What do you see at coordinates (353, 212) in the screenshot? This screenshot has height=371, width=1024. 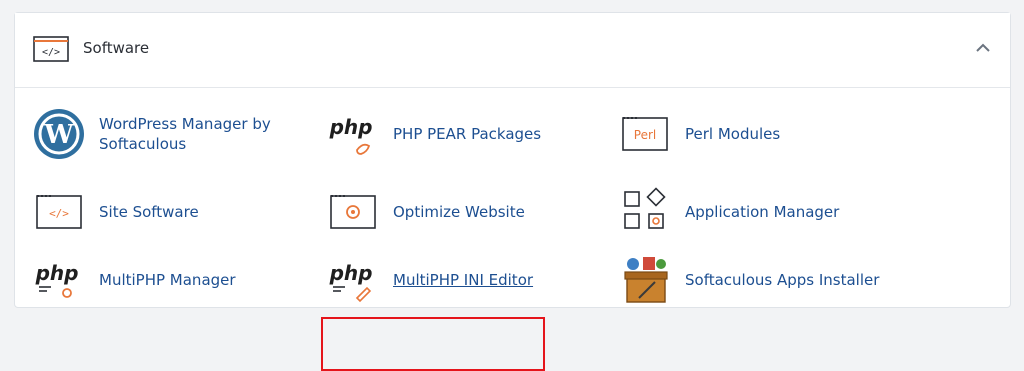 I see `gear-window-icon` at bounding box center [353, 212].